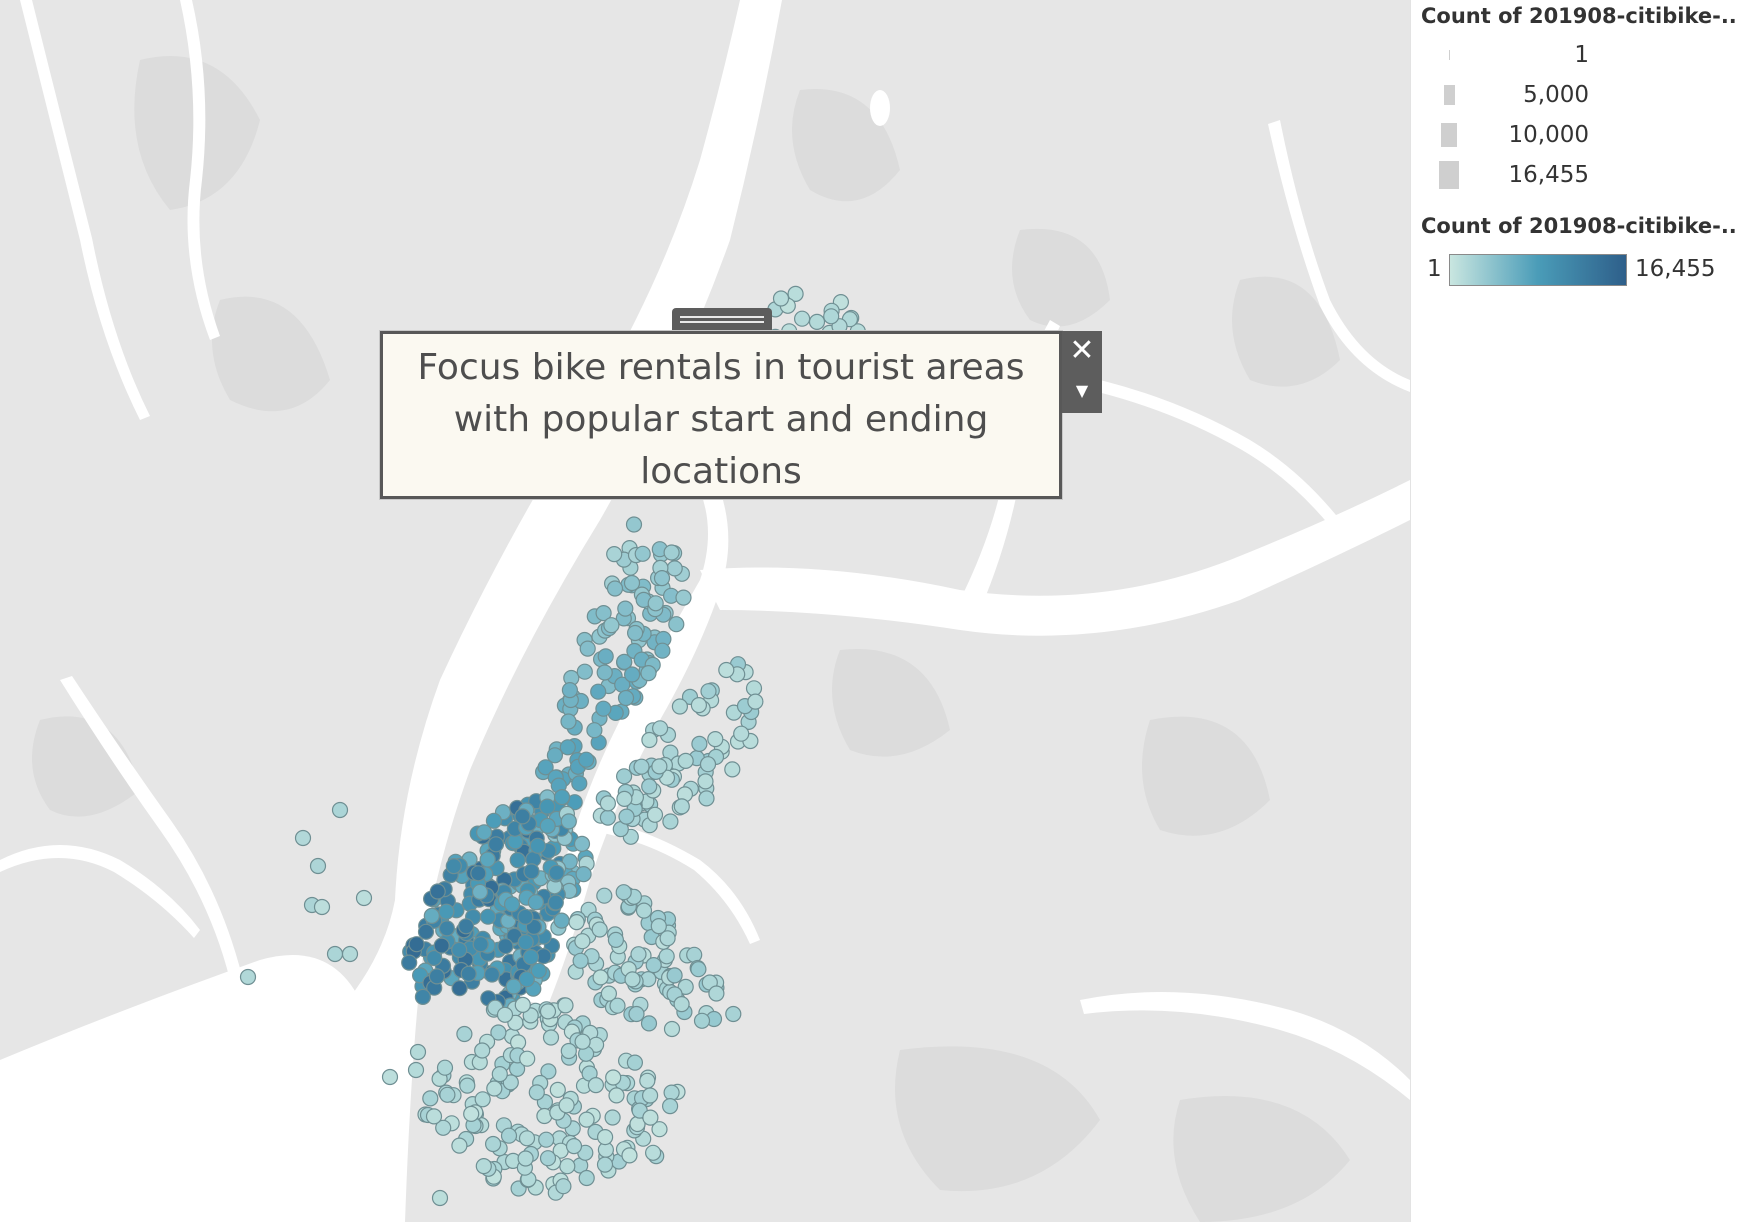 The height and width of the screenshot is (1222, 1758). Describe the element at coordinates (1082, 391) in the screenshot. I see `caret-down-icon: ▼` at that location.